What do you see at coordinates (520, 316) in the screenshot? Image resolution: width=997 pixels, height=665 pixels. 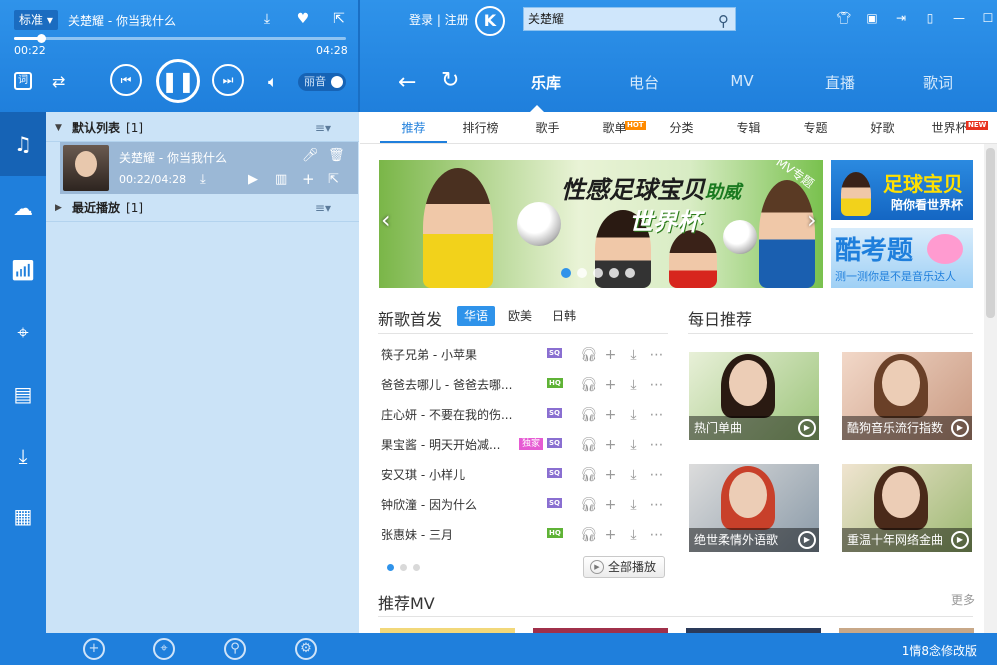 I see `tab-western: 欧美` at bounding box center [520, 316].